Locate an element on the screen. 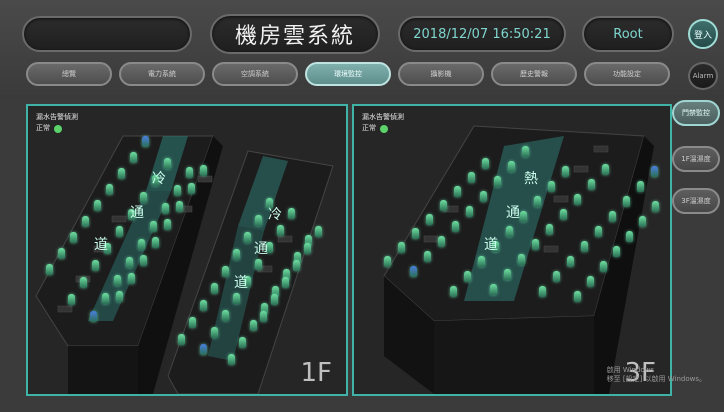 This screenshot has height=412, width=724. alarm-button: Alarm is located at coordinates (703, 76).